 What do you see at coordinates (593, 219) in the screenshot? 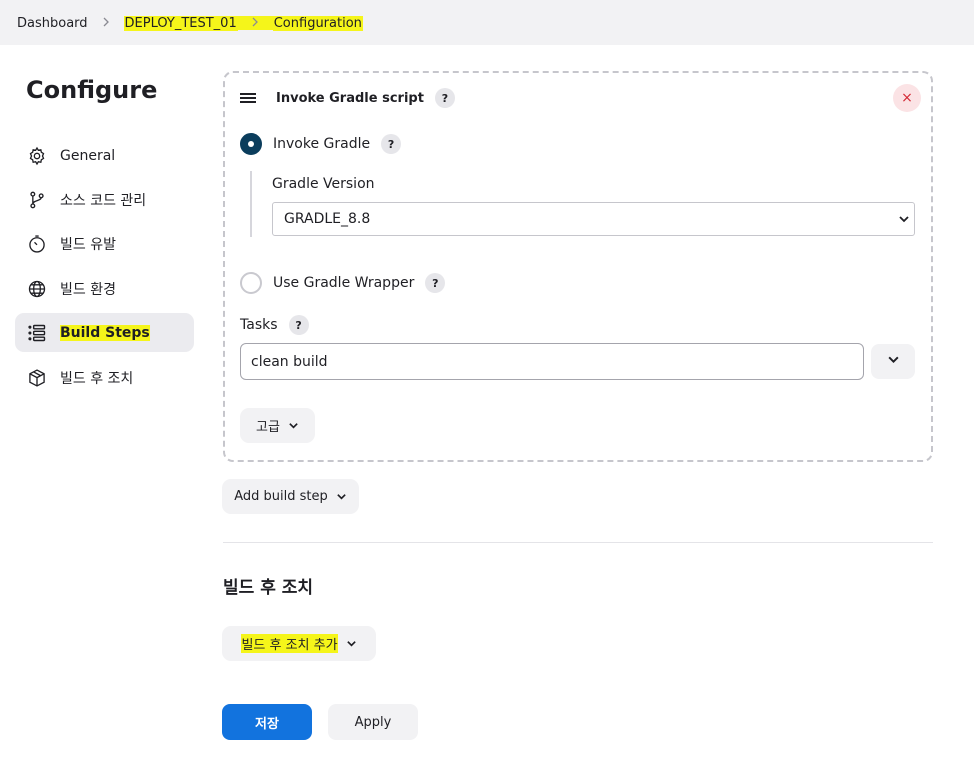
I see `gradle-version-select: GRADLE_8.8` at bounding box center [593, 219].